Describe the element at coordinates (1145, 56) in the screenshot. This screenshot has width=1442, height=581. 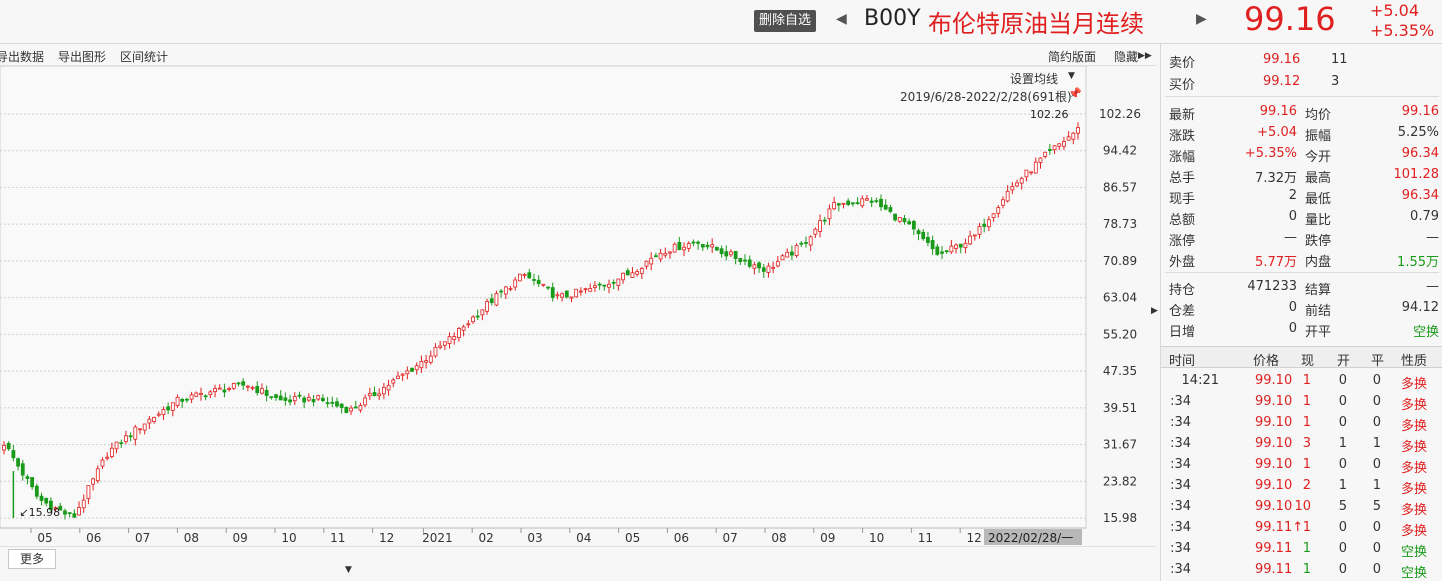
I see `hide-arrow-icon: ▶▶` at that location.